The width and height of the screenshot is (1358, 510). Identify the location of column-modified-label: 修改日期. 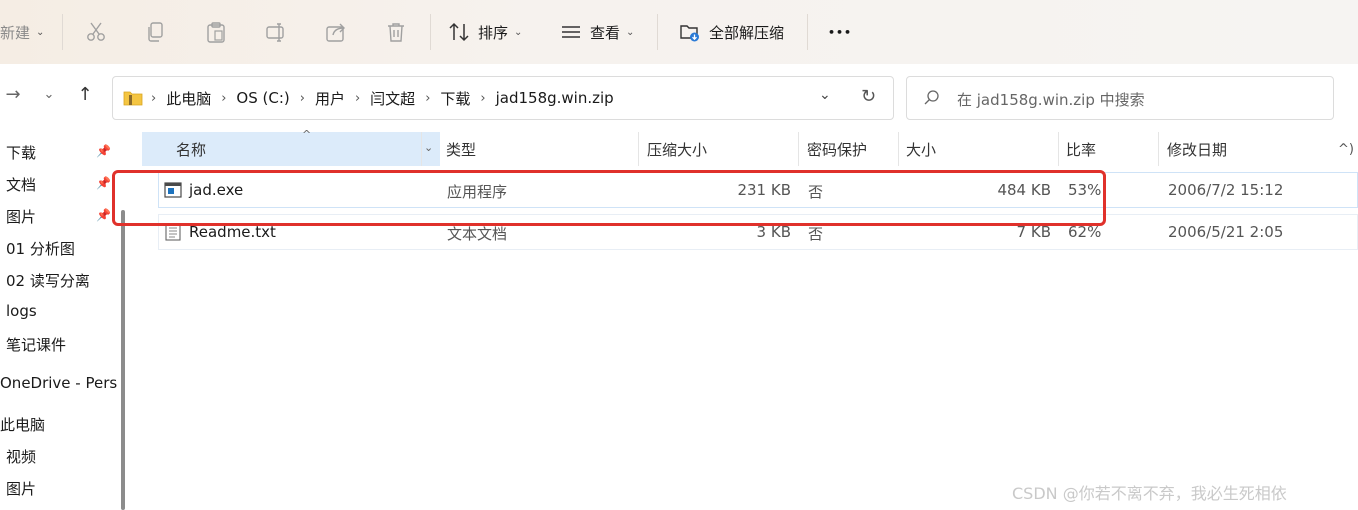
(1197, 149).